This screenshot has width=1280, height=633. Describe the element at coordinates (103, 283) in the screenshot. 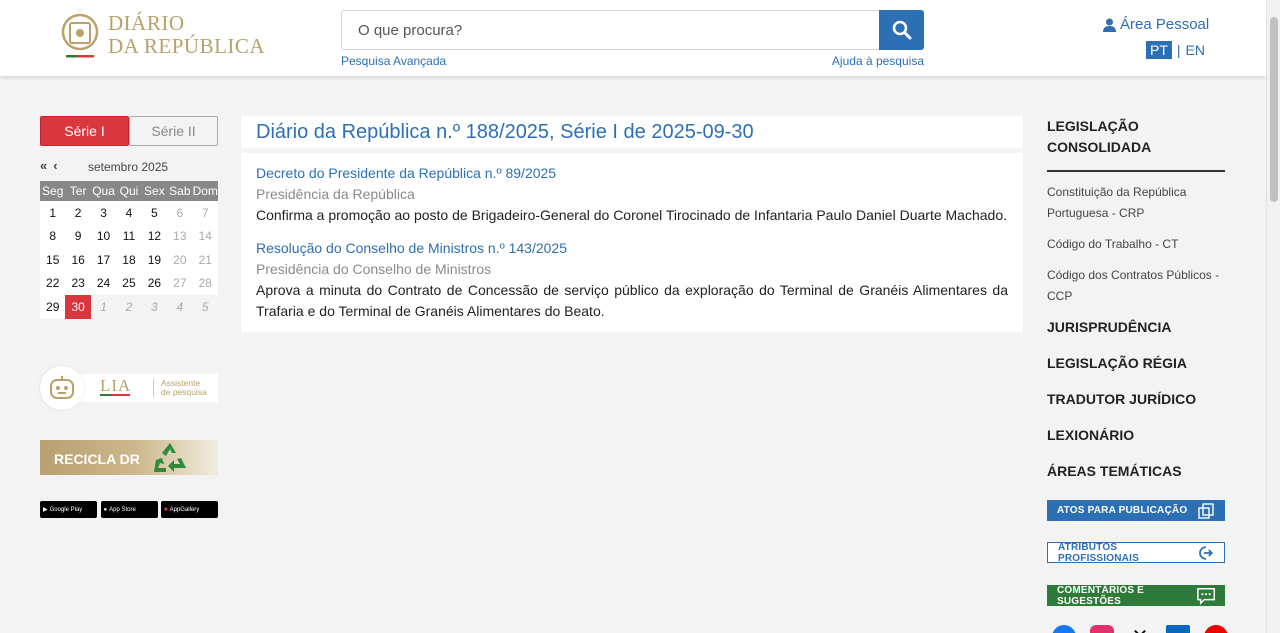

I see `calendar-day: 24` at that location.